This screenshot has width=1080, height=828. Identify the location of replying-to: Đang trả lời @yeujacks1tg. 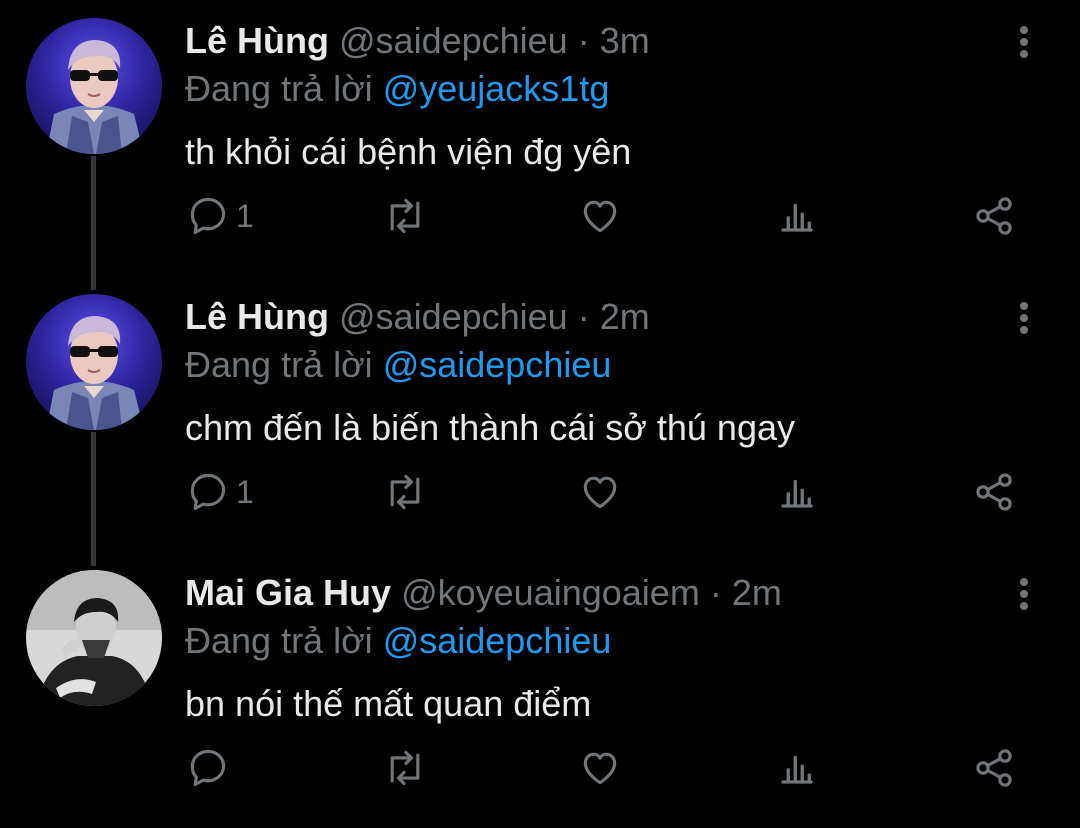
(397, 89).